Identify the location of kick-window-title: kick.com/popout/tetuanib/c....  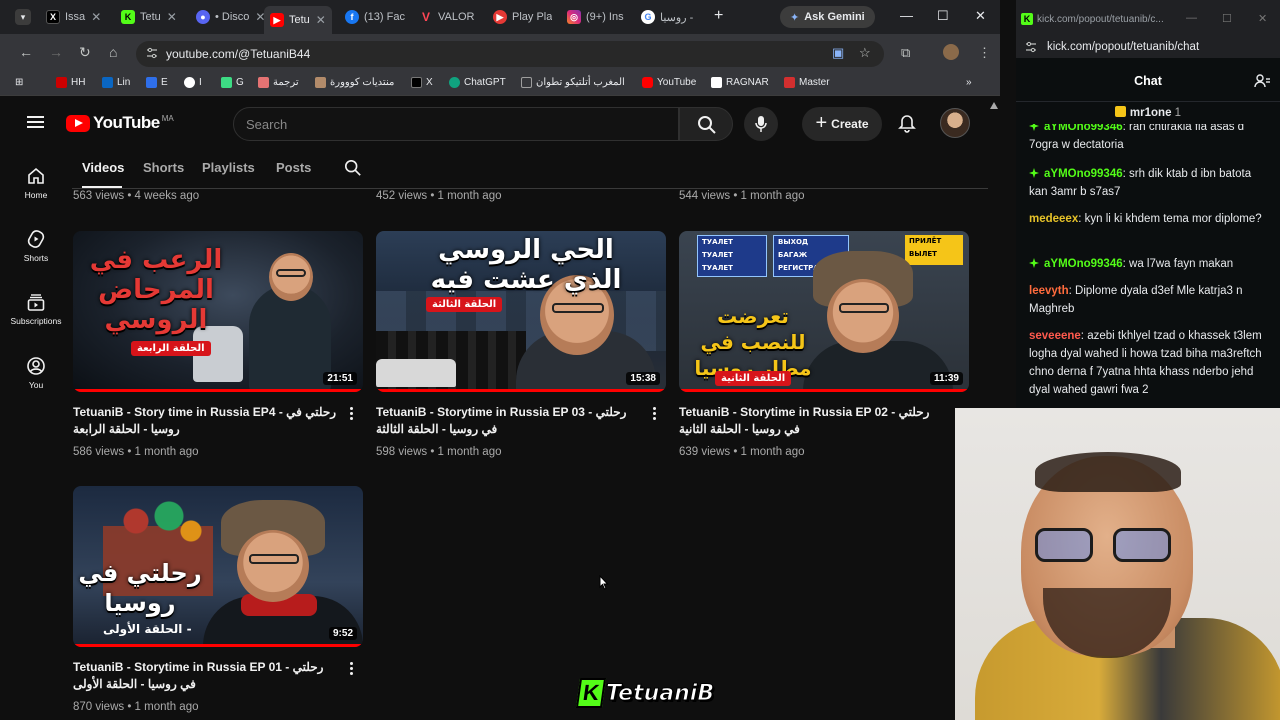
(1100, 19).